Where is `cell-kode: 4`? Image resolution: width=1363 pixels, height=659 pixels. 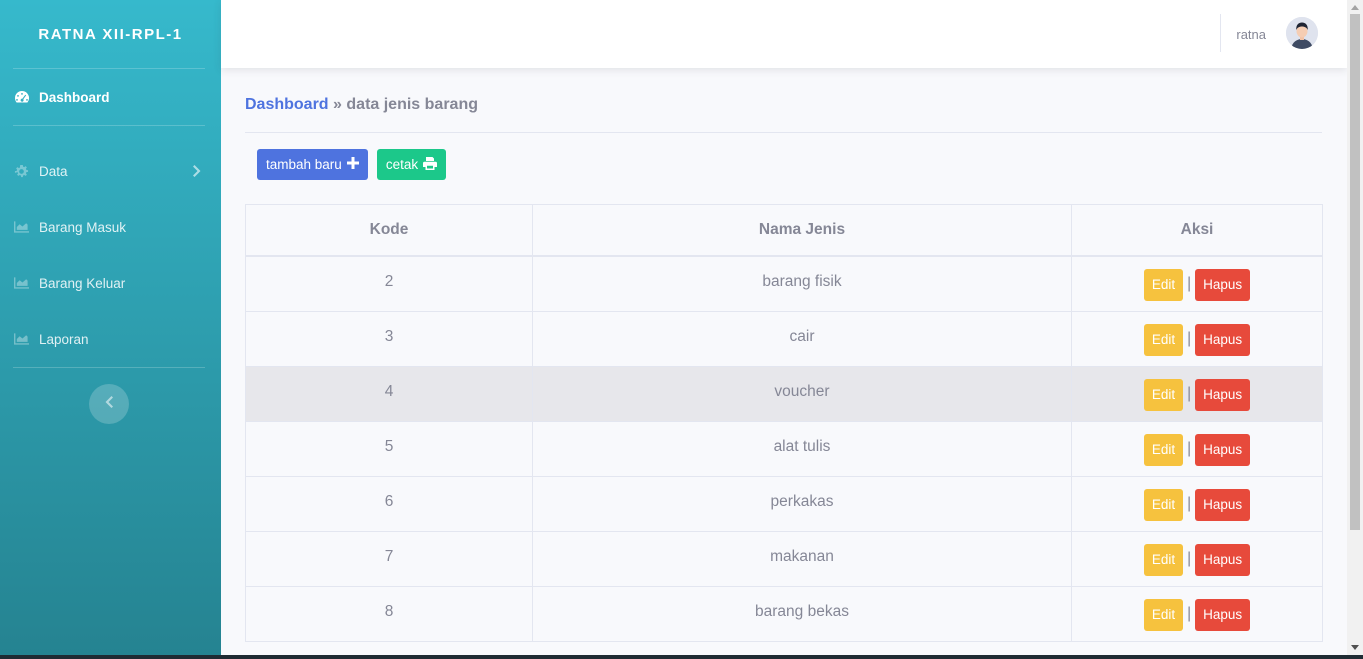
cell-kode: 4 is located at coordinates (389, 393).